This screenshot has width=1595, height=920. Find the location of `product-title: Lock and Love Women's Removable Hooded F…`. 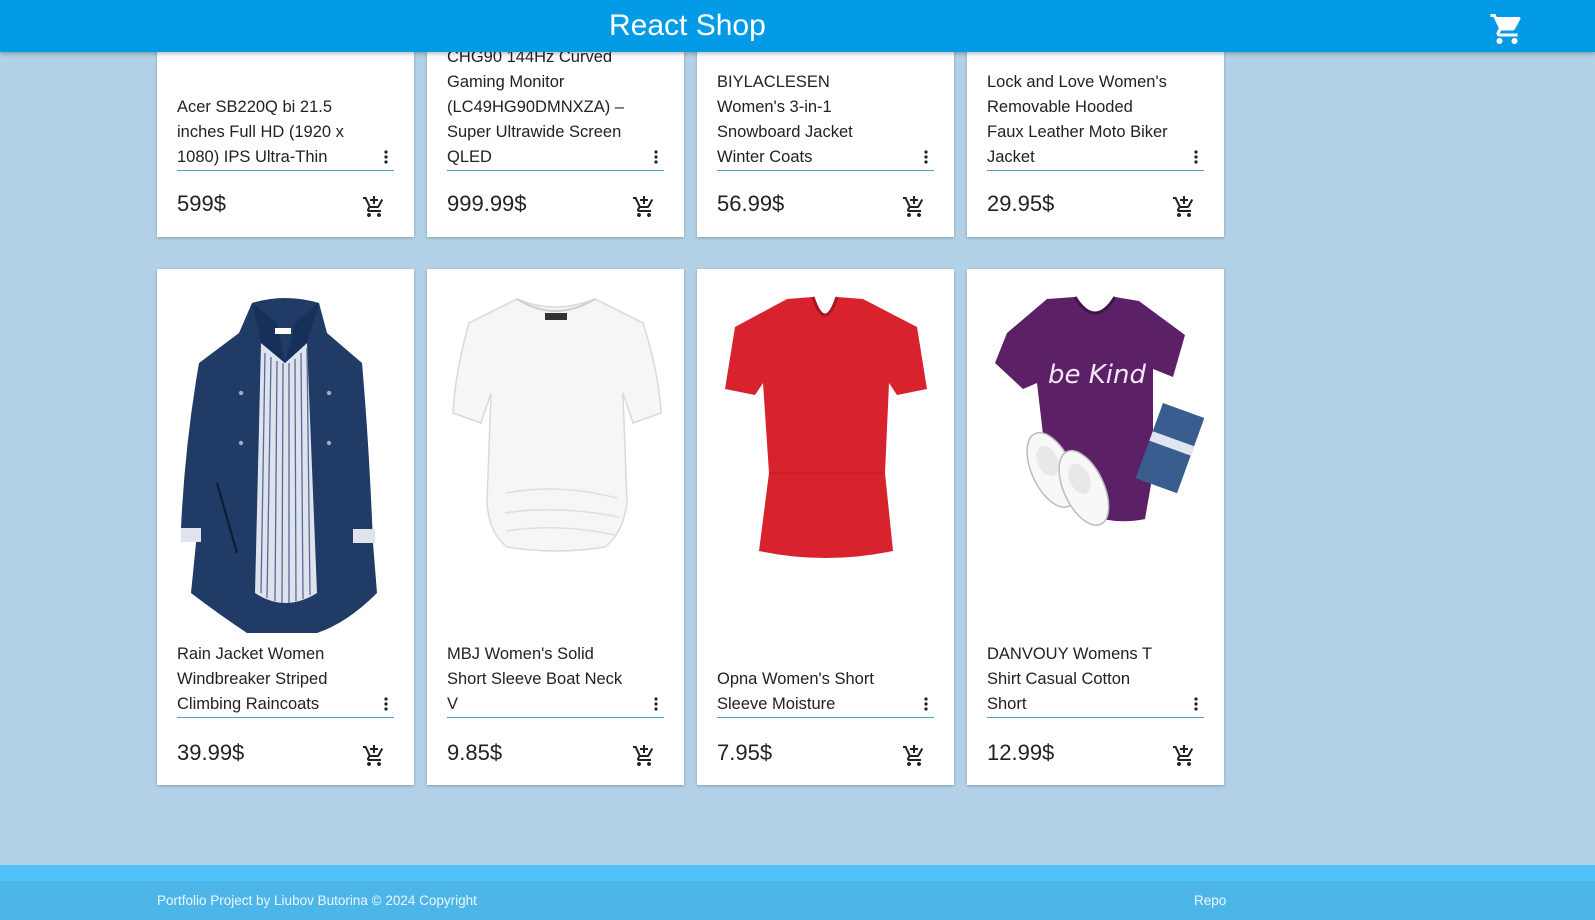

product-title: Lock and Love Women's Removable Hooded F… is located at coordinates (1077, 119).